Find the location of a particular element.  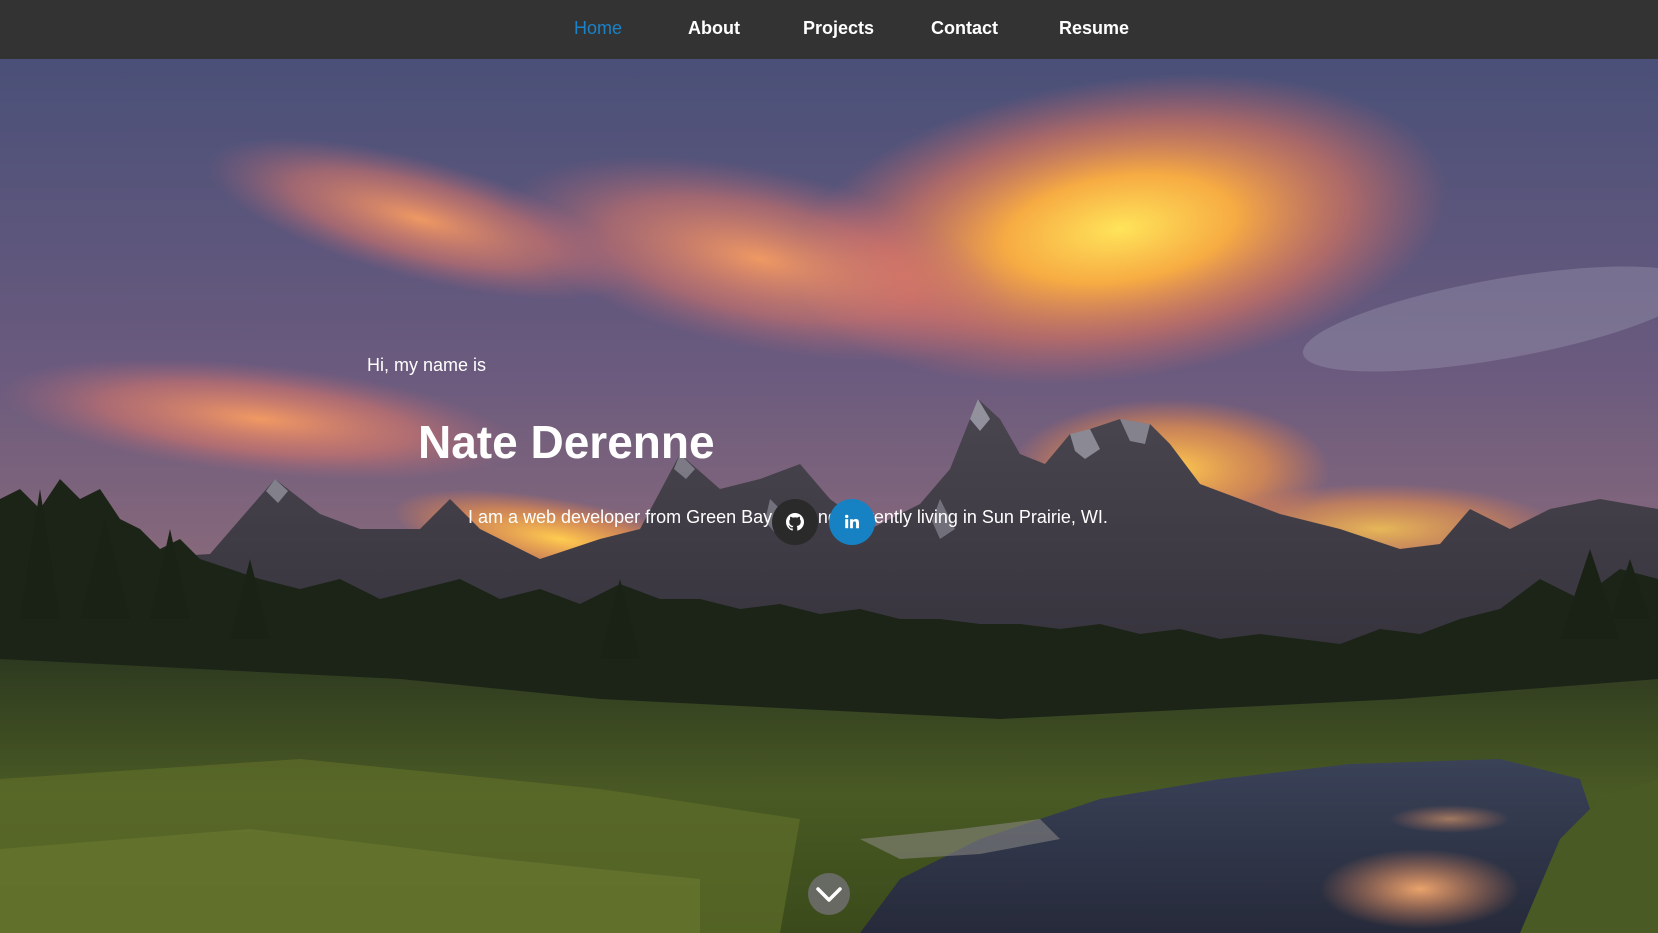

github-icon is located at coordinates (795, 522).